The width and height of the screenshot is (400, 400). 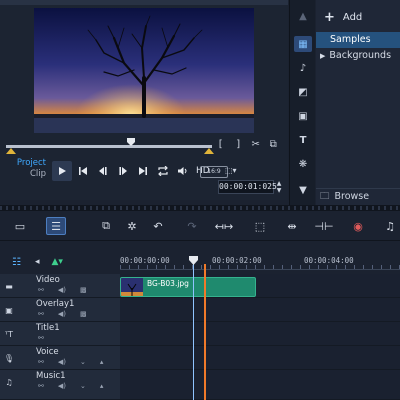 I want to click on crop-icon: ⬚▾, so click(x=231, y=170).